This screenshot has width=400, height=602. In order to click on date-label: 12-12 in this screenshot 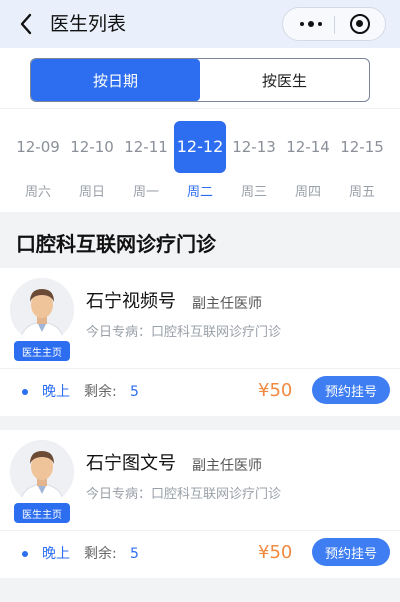, I will do `click(200, 147)`.